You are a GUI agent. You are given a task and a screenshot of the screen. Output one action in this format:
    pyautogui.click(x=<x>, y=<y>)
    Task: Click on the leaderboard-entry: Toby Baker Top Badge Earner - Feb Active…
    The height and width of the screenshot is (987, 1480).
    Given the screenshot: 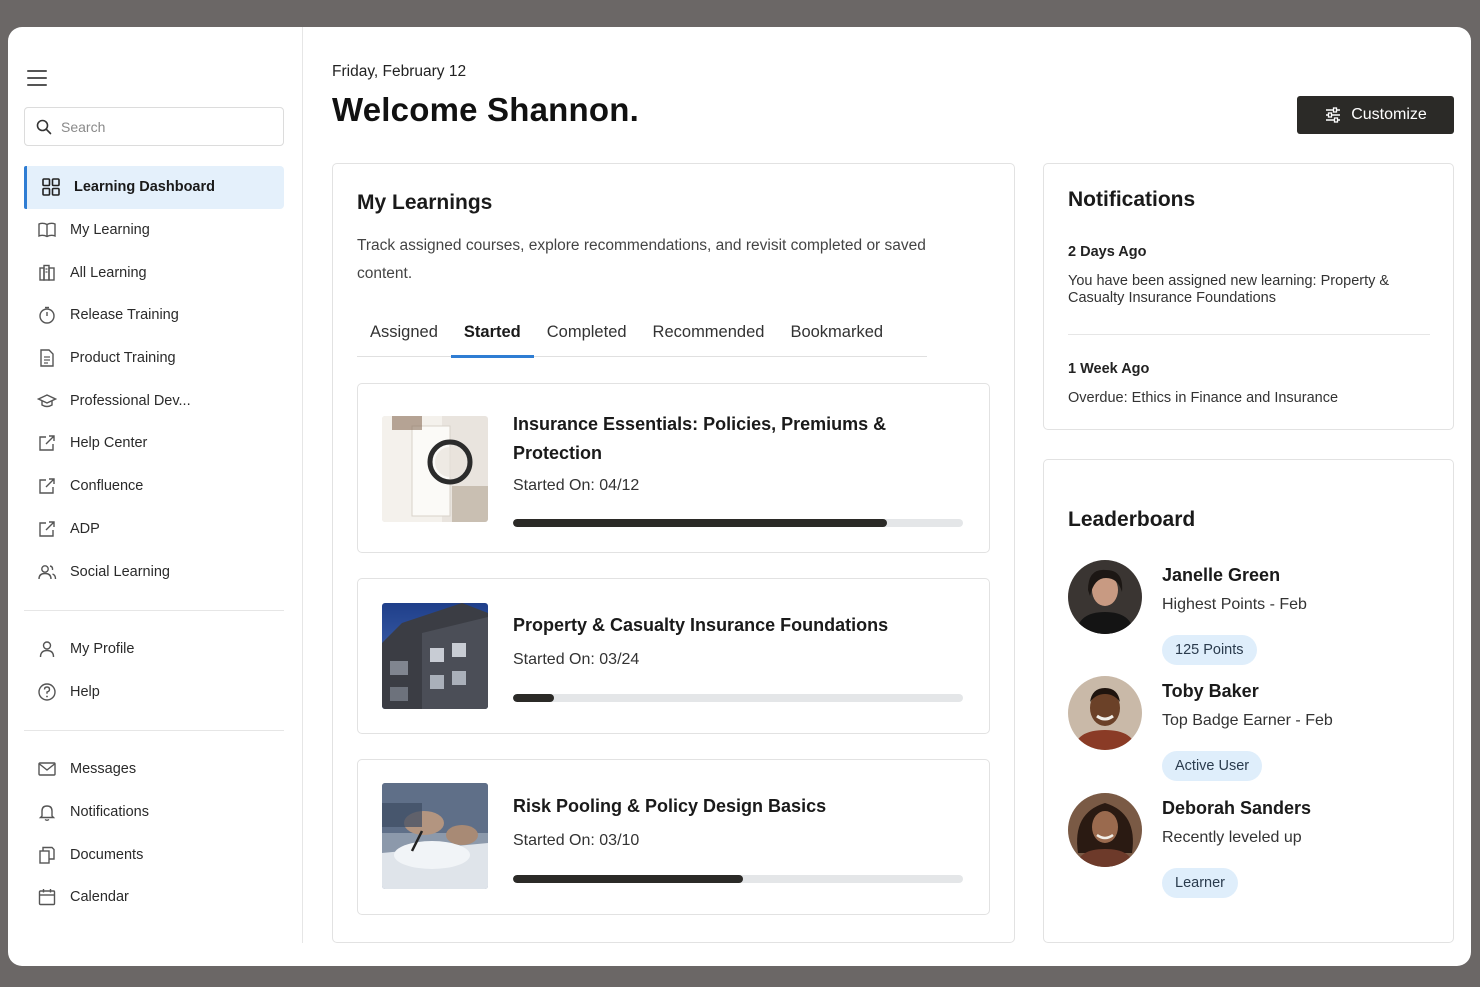 What is the action you would take?
    pyautogui.click(x=1253, y=731)
    